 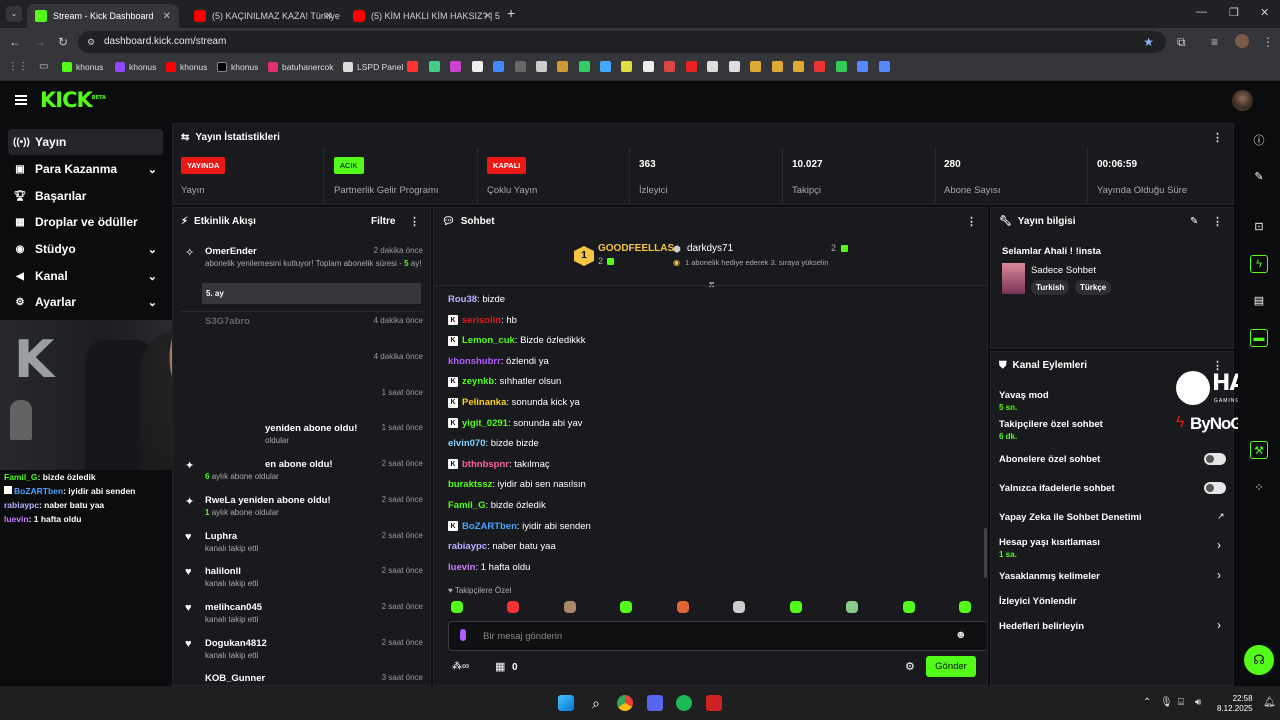 I want to click on chat-username: serisolin, so click(x=481, y=320).